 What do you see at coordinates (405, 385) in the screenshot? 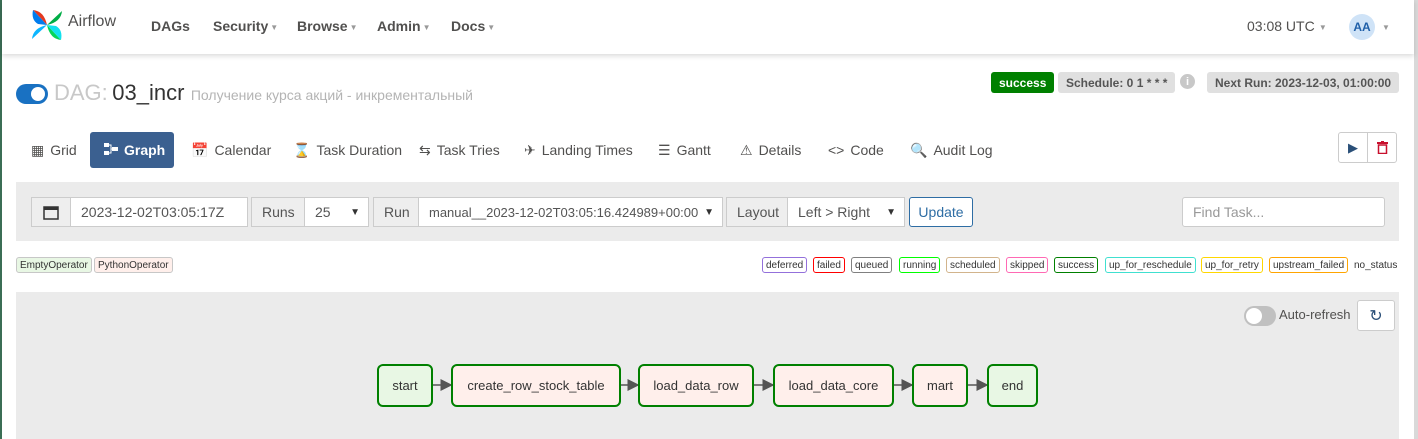
I see `task-node-start: start` at bounding box center [405, 385].